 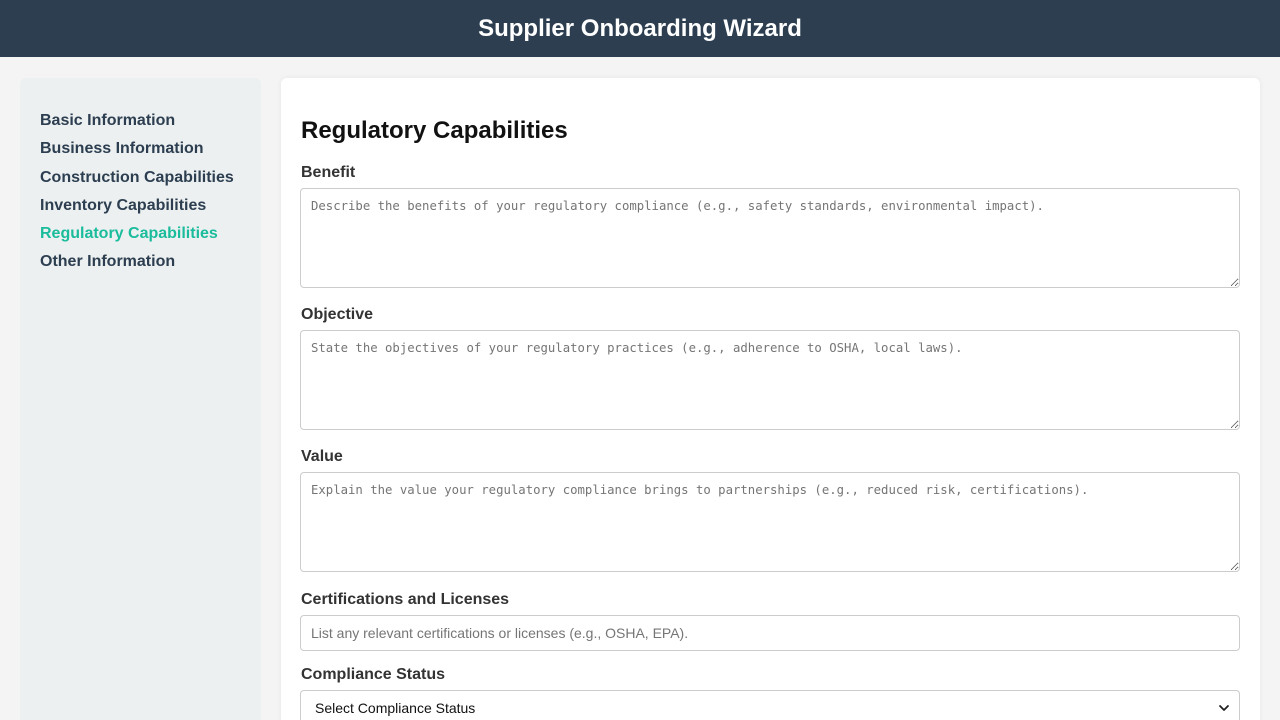 I want to click on chevron-down-icon, so click(x=1224, y=708).